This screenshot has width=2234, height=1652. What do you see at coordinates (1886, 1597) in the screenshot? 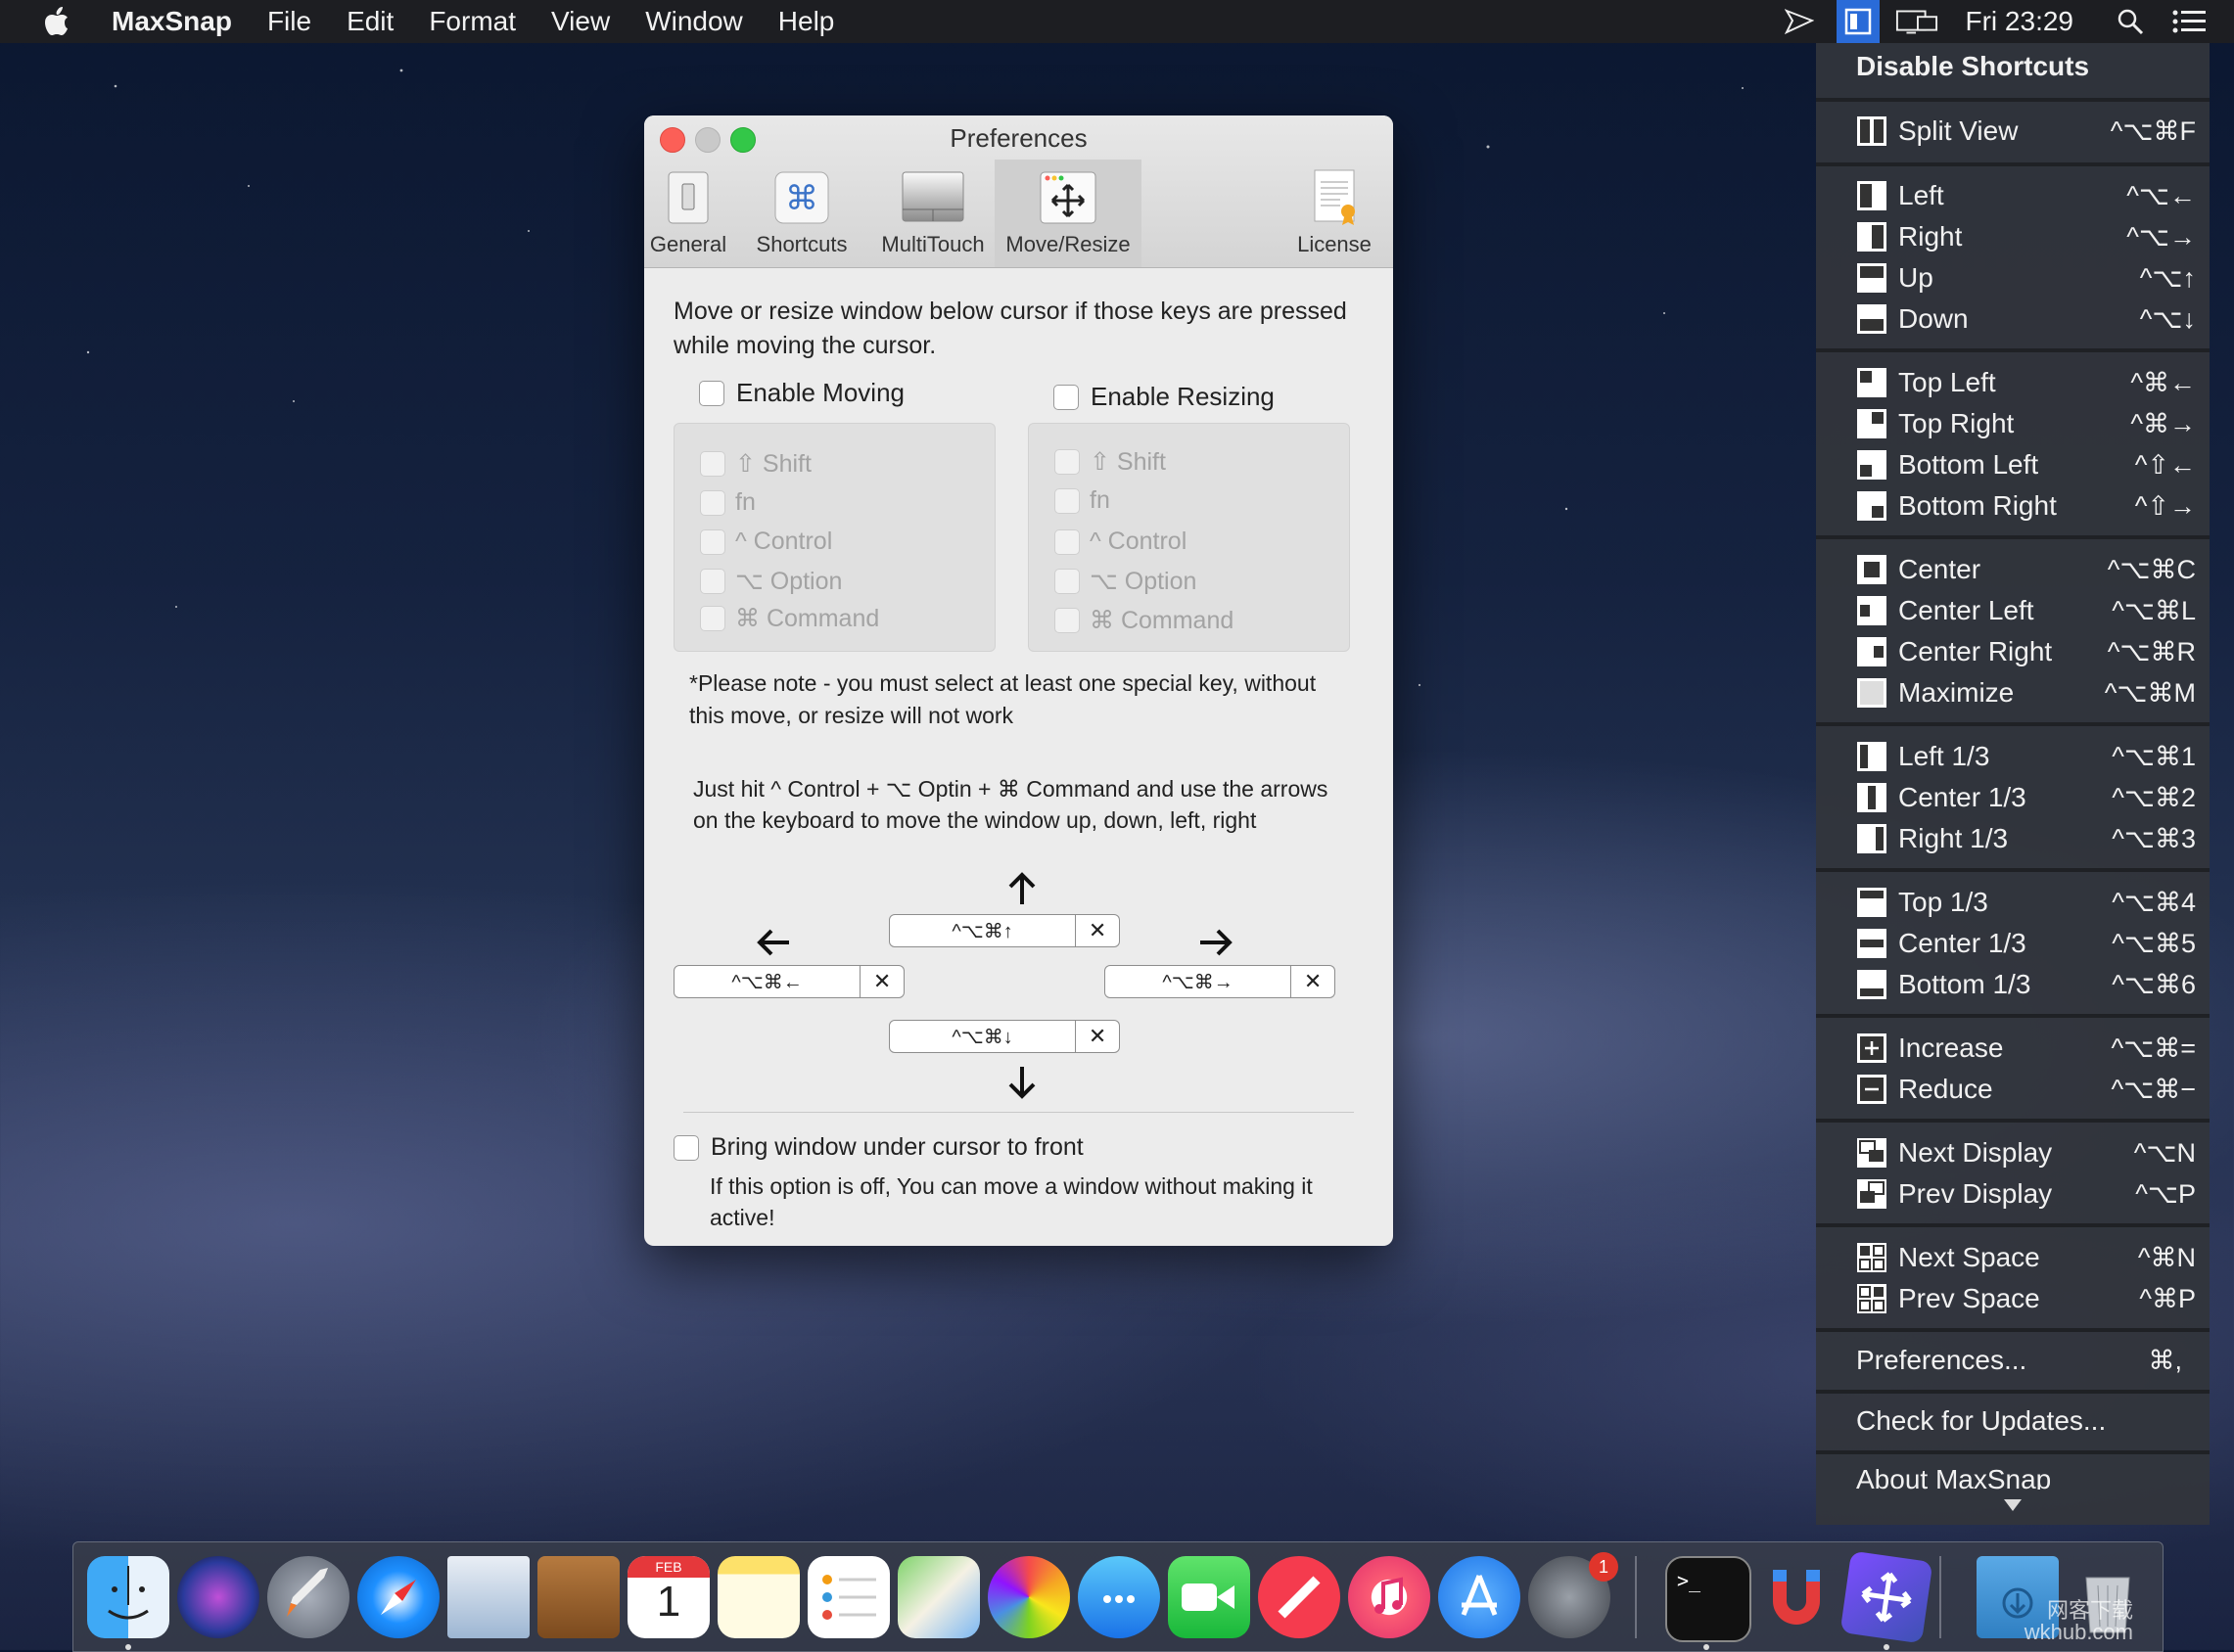
I see `maxsnap-move-icon` at bounding box center [1886, 1597].